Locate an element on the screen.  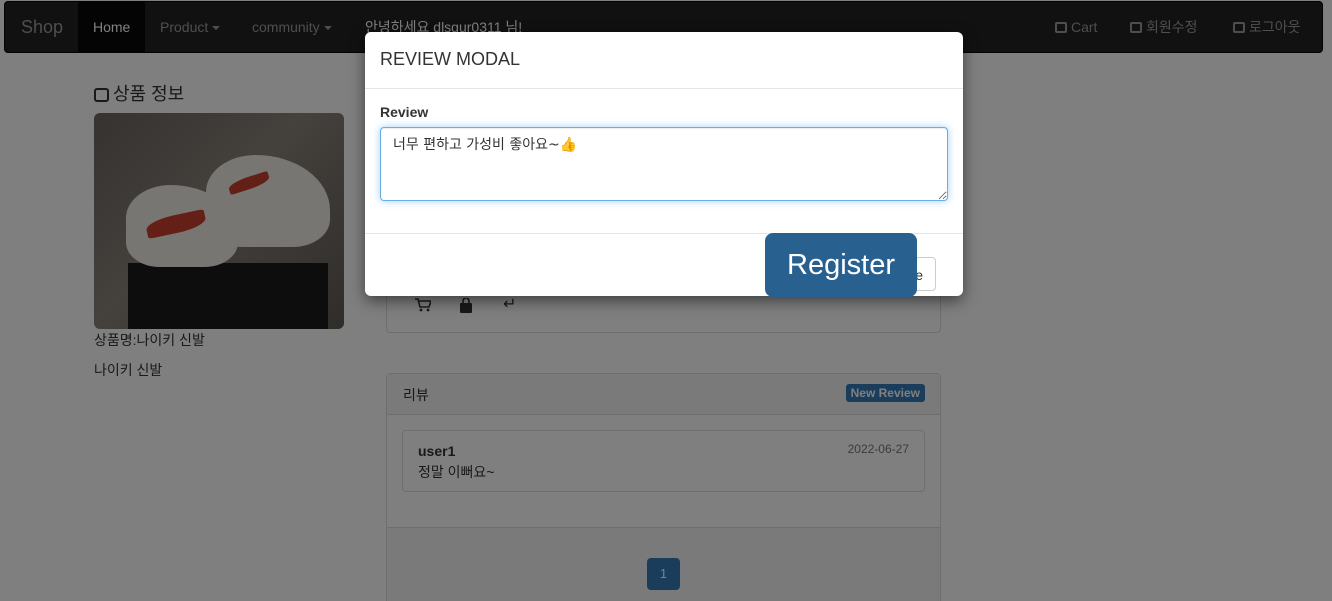
modal-header: REVIEW MODAL is located at coordinates (664, 60).